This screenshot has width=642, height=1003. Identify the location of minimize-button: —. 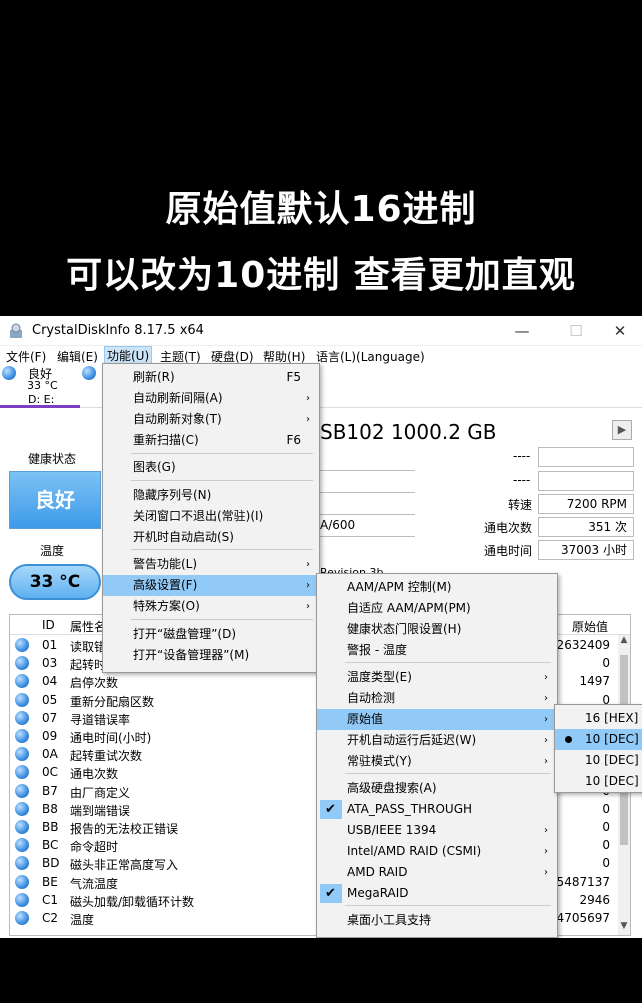
(522, 331).